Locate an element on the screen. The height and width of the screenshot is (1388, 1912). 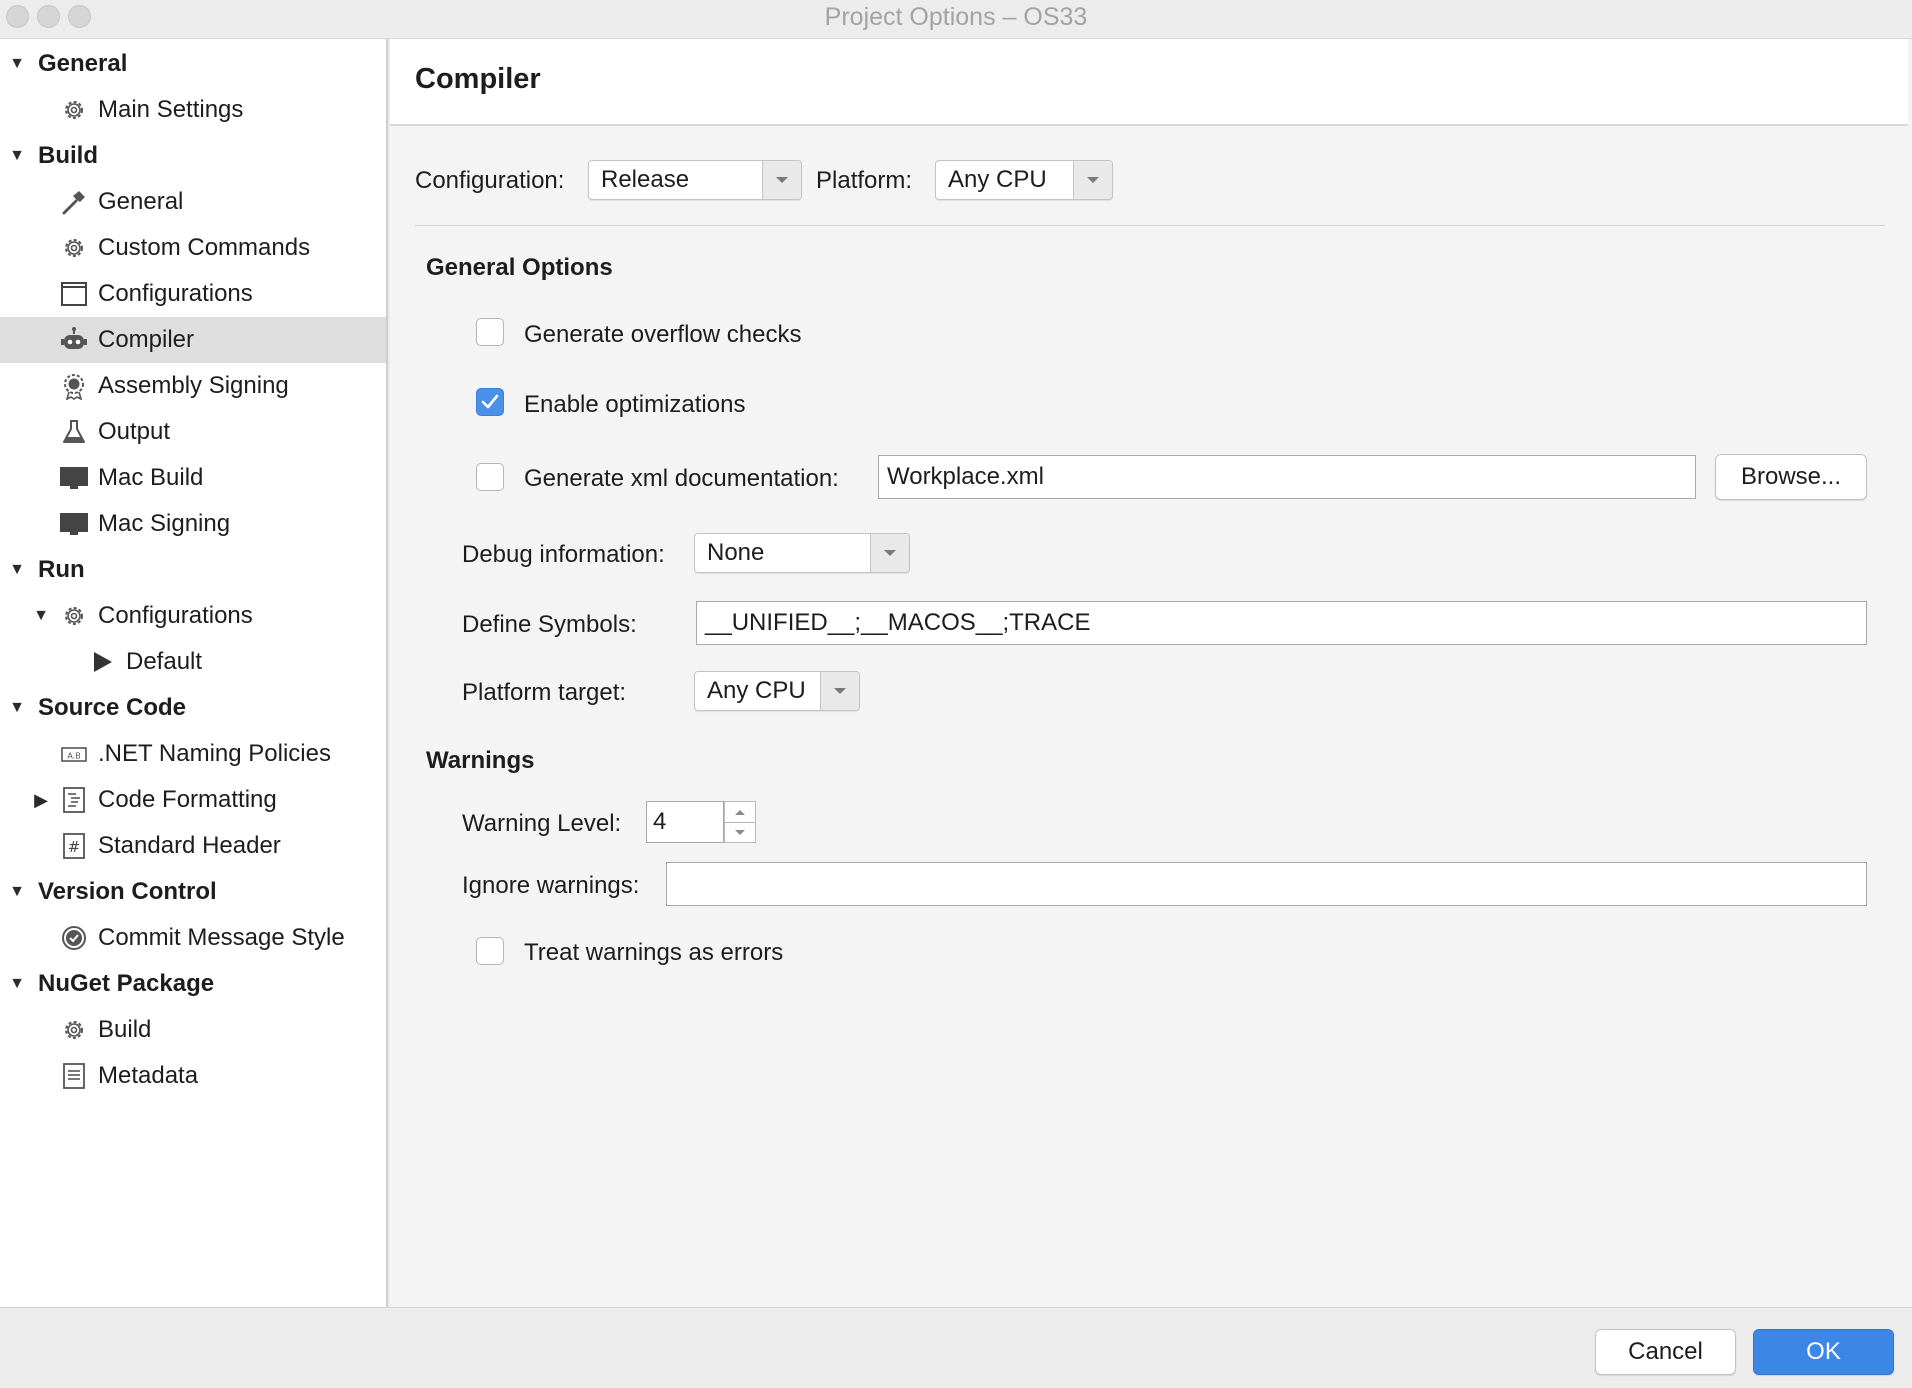
sidebar-item-label: Mac Build is located at coordinates (151, 477).